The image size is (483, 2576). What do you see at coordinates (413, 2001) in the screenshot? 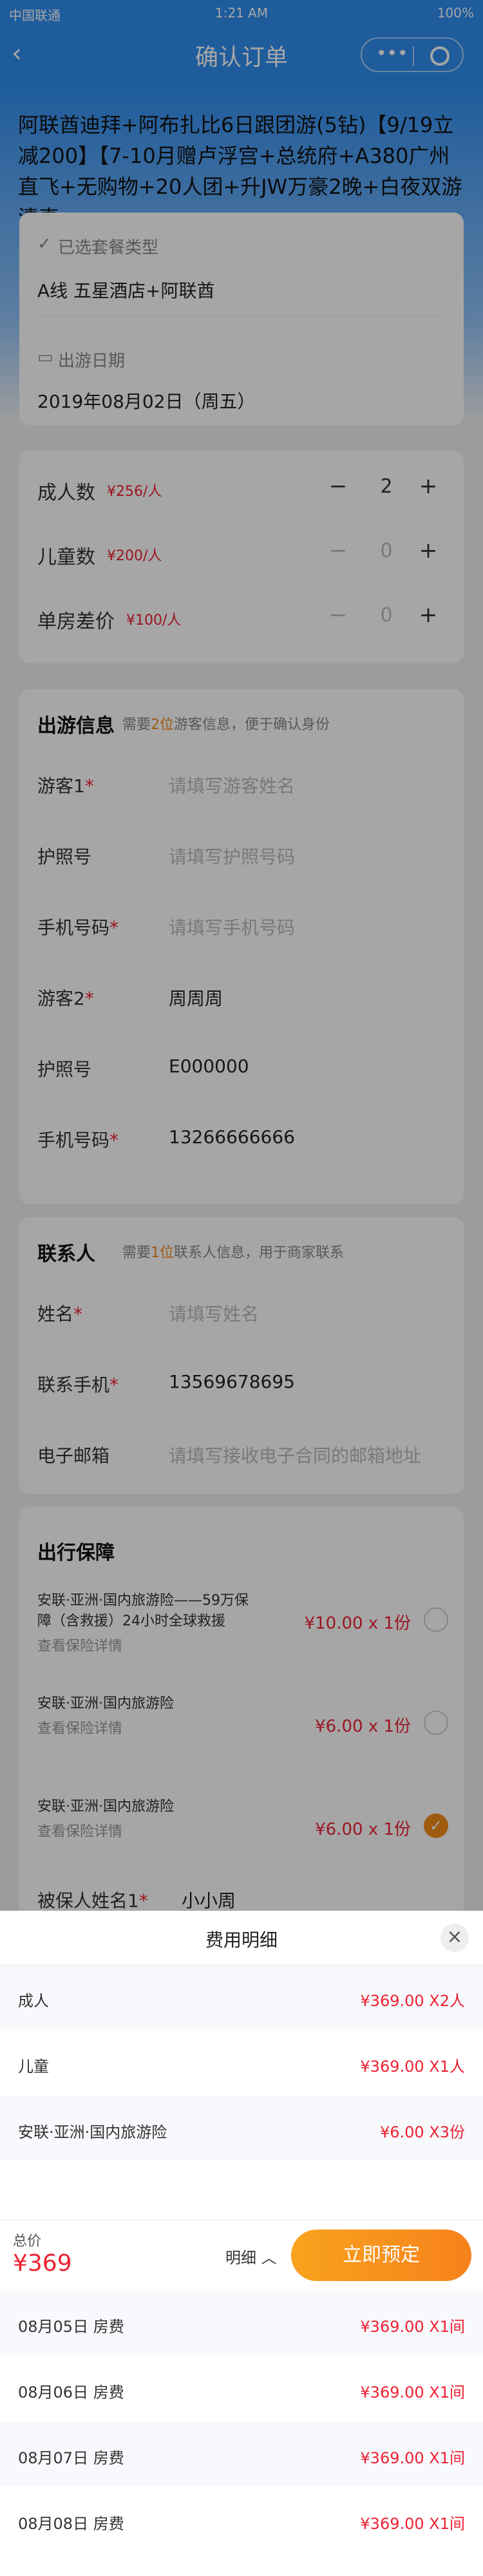
I see `fee-amount: ¥369.00 X2人` at bounding box center [413, 2001].